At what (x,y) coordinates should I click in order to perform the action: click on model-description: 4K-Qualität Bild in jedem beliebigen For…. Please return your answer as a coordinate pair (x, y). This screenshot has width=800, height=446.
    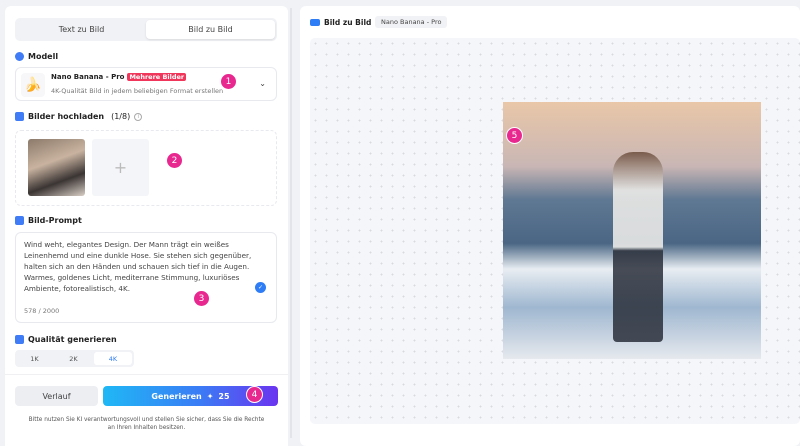
    Looking at the image, I should click on (137, 91).